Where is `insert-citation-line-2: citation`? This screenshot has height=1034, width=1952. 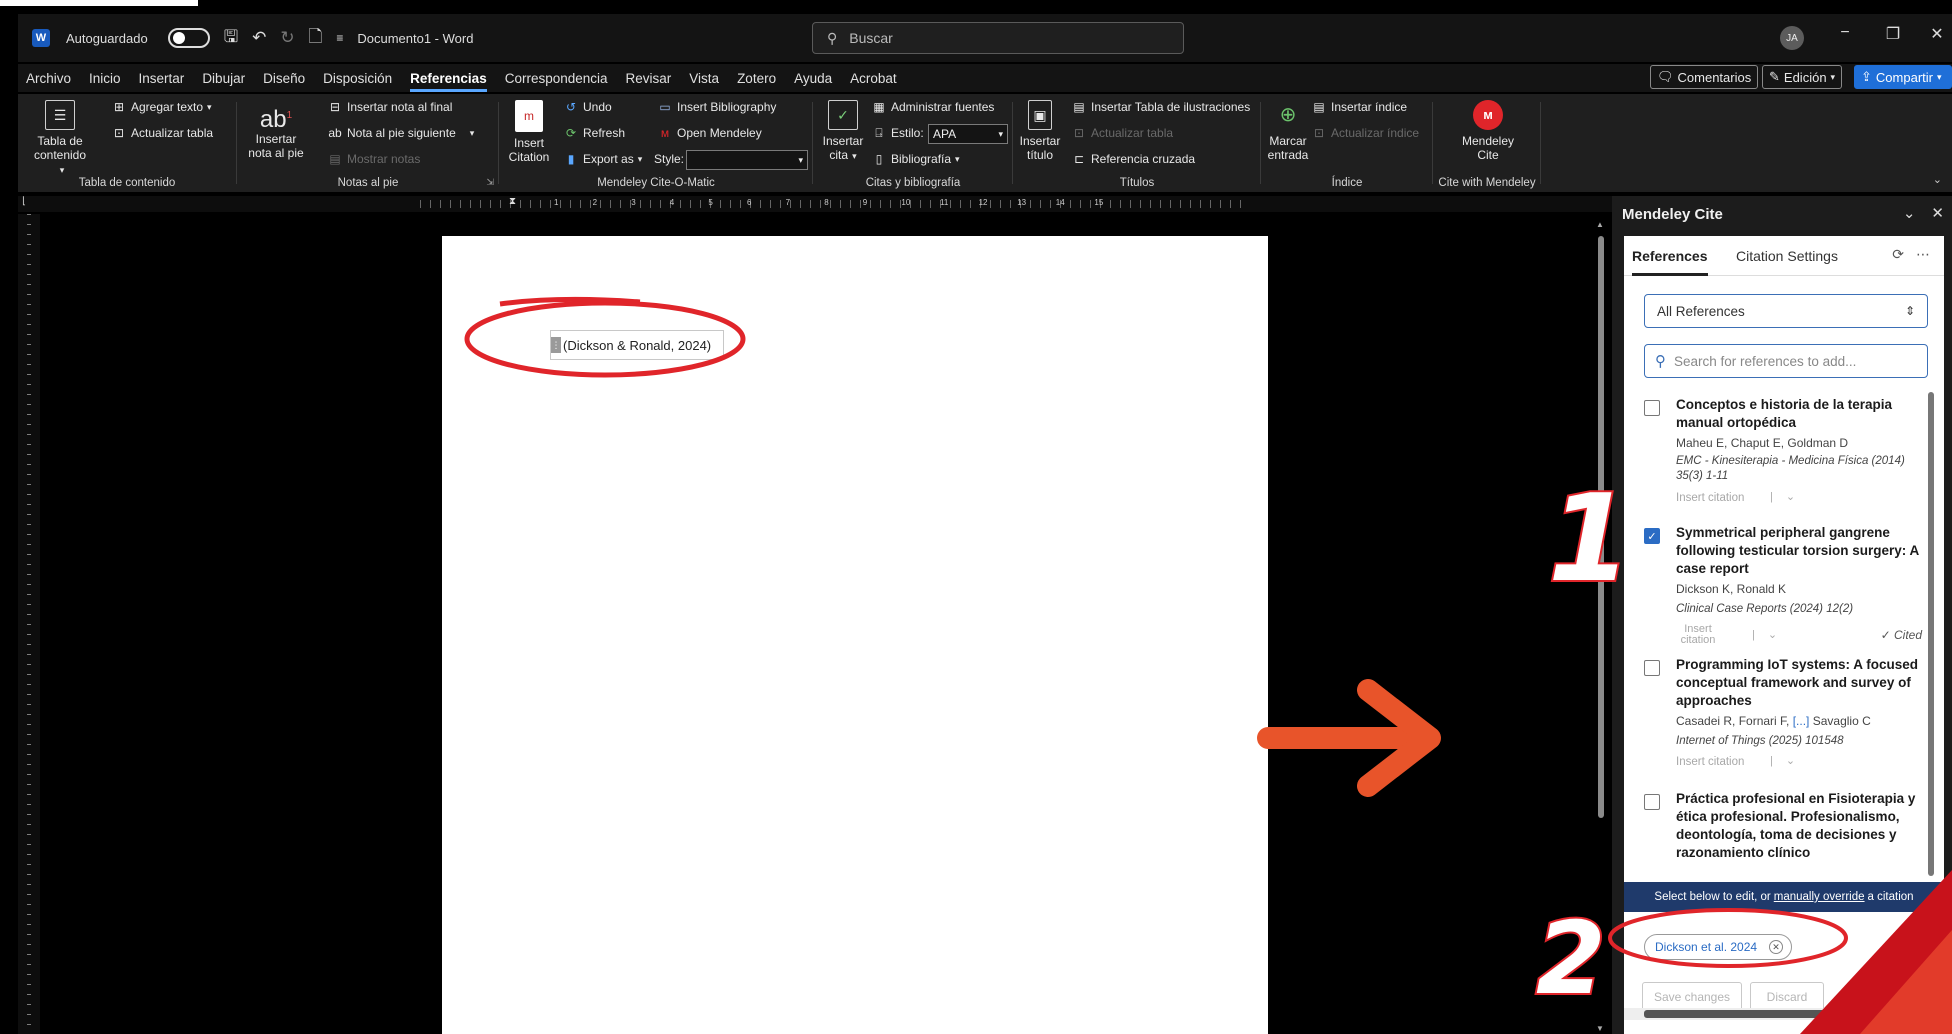 insert-citation-line-2: citation is located at coordinates (1698, 640).